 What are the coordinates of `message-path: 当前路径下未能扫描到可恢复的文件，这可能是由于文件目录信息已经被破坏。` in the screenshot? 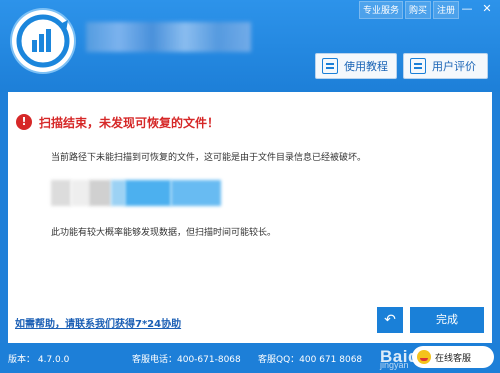 It's located at (209, 158).